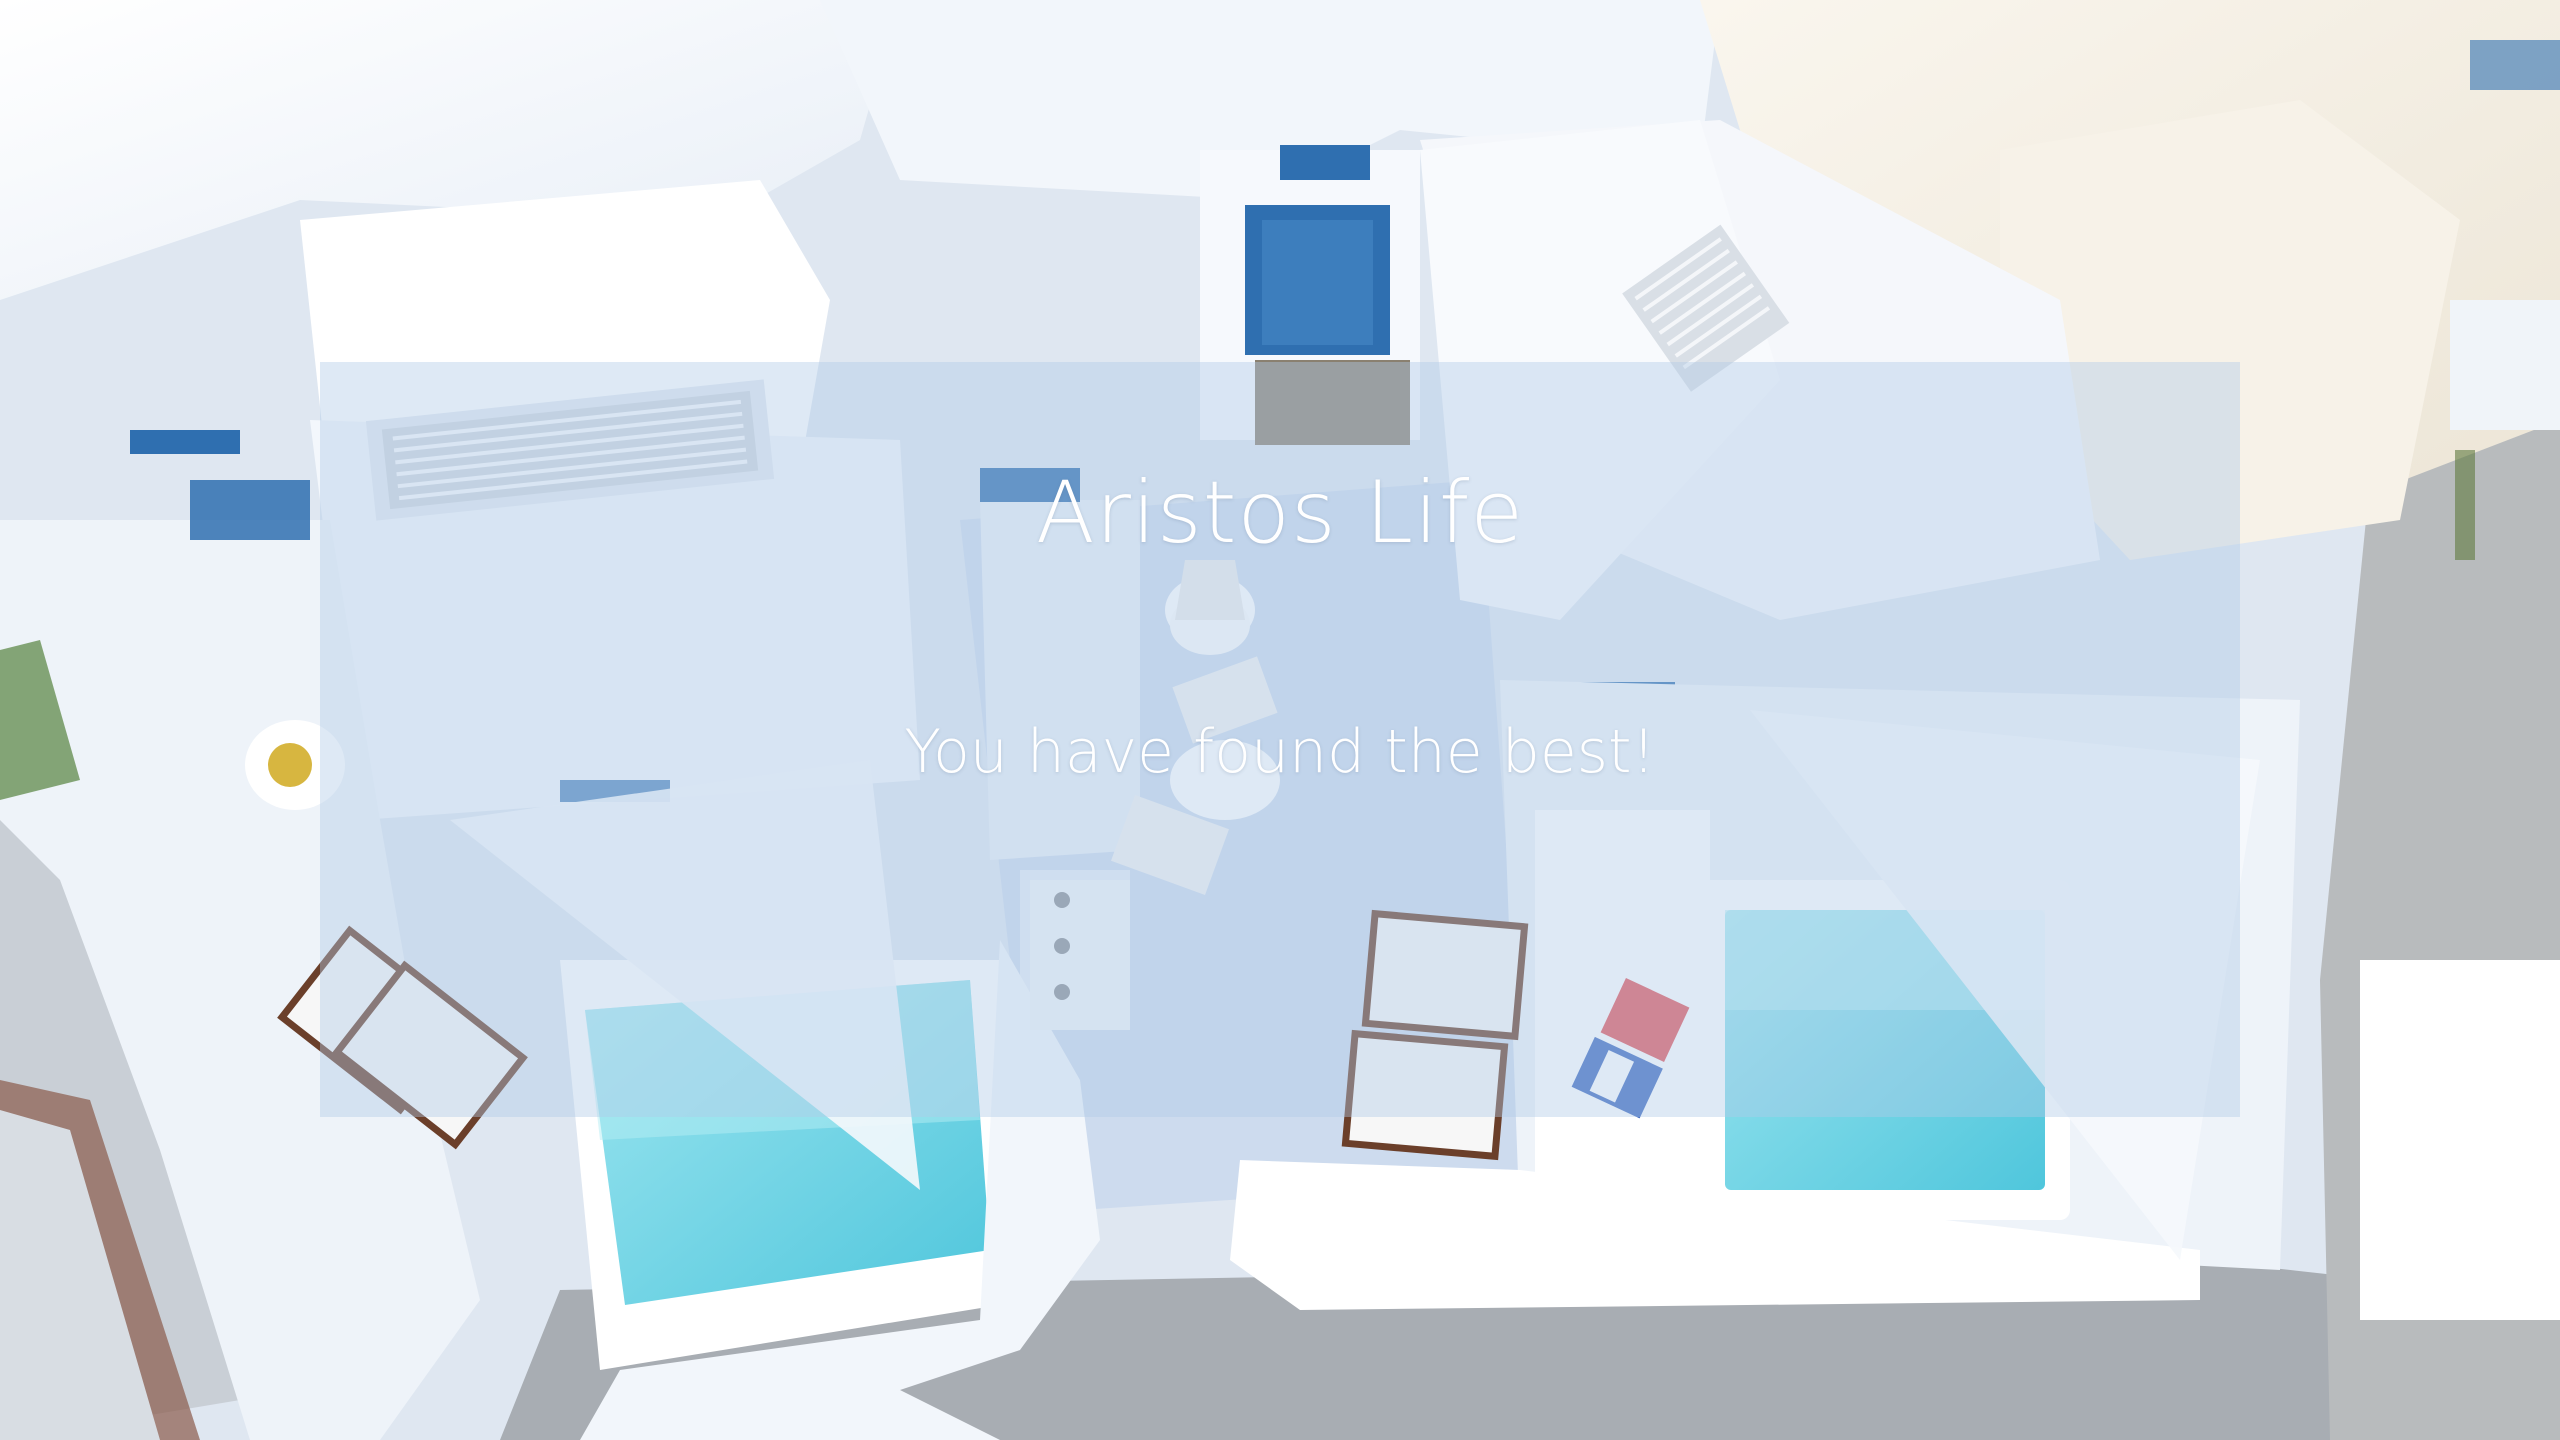 Image resolution: width=2560 pixels, height=1440 pixels. Describe the element at coordinates (1280, 513) in the screenshot. I see `hero-title: Aristos Life` at that location.